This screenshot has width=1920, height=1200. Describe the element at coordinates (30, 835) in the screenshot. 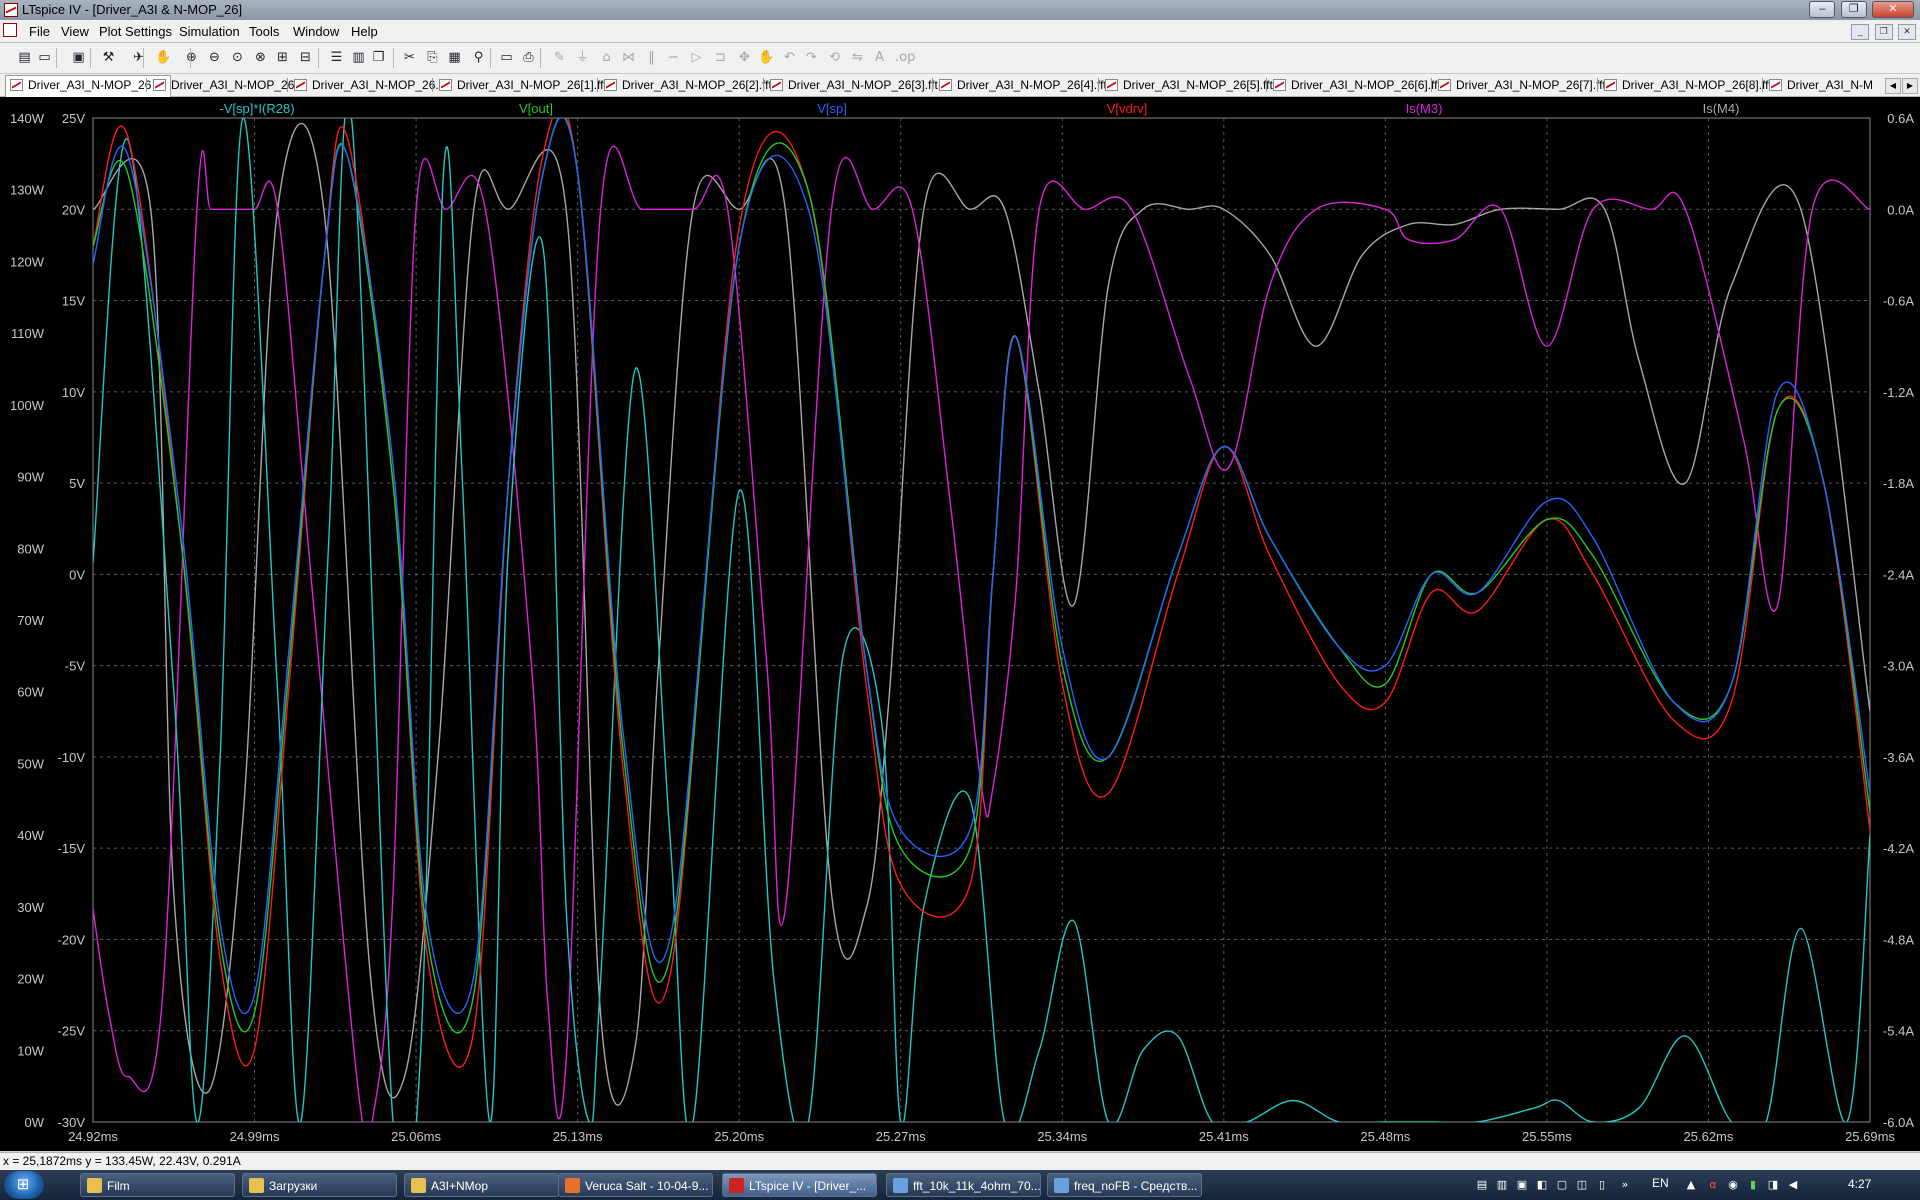

I see `y-tick-label-power: 40W` at that location.